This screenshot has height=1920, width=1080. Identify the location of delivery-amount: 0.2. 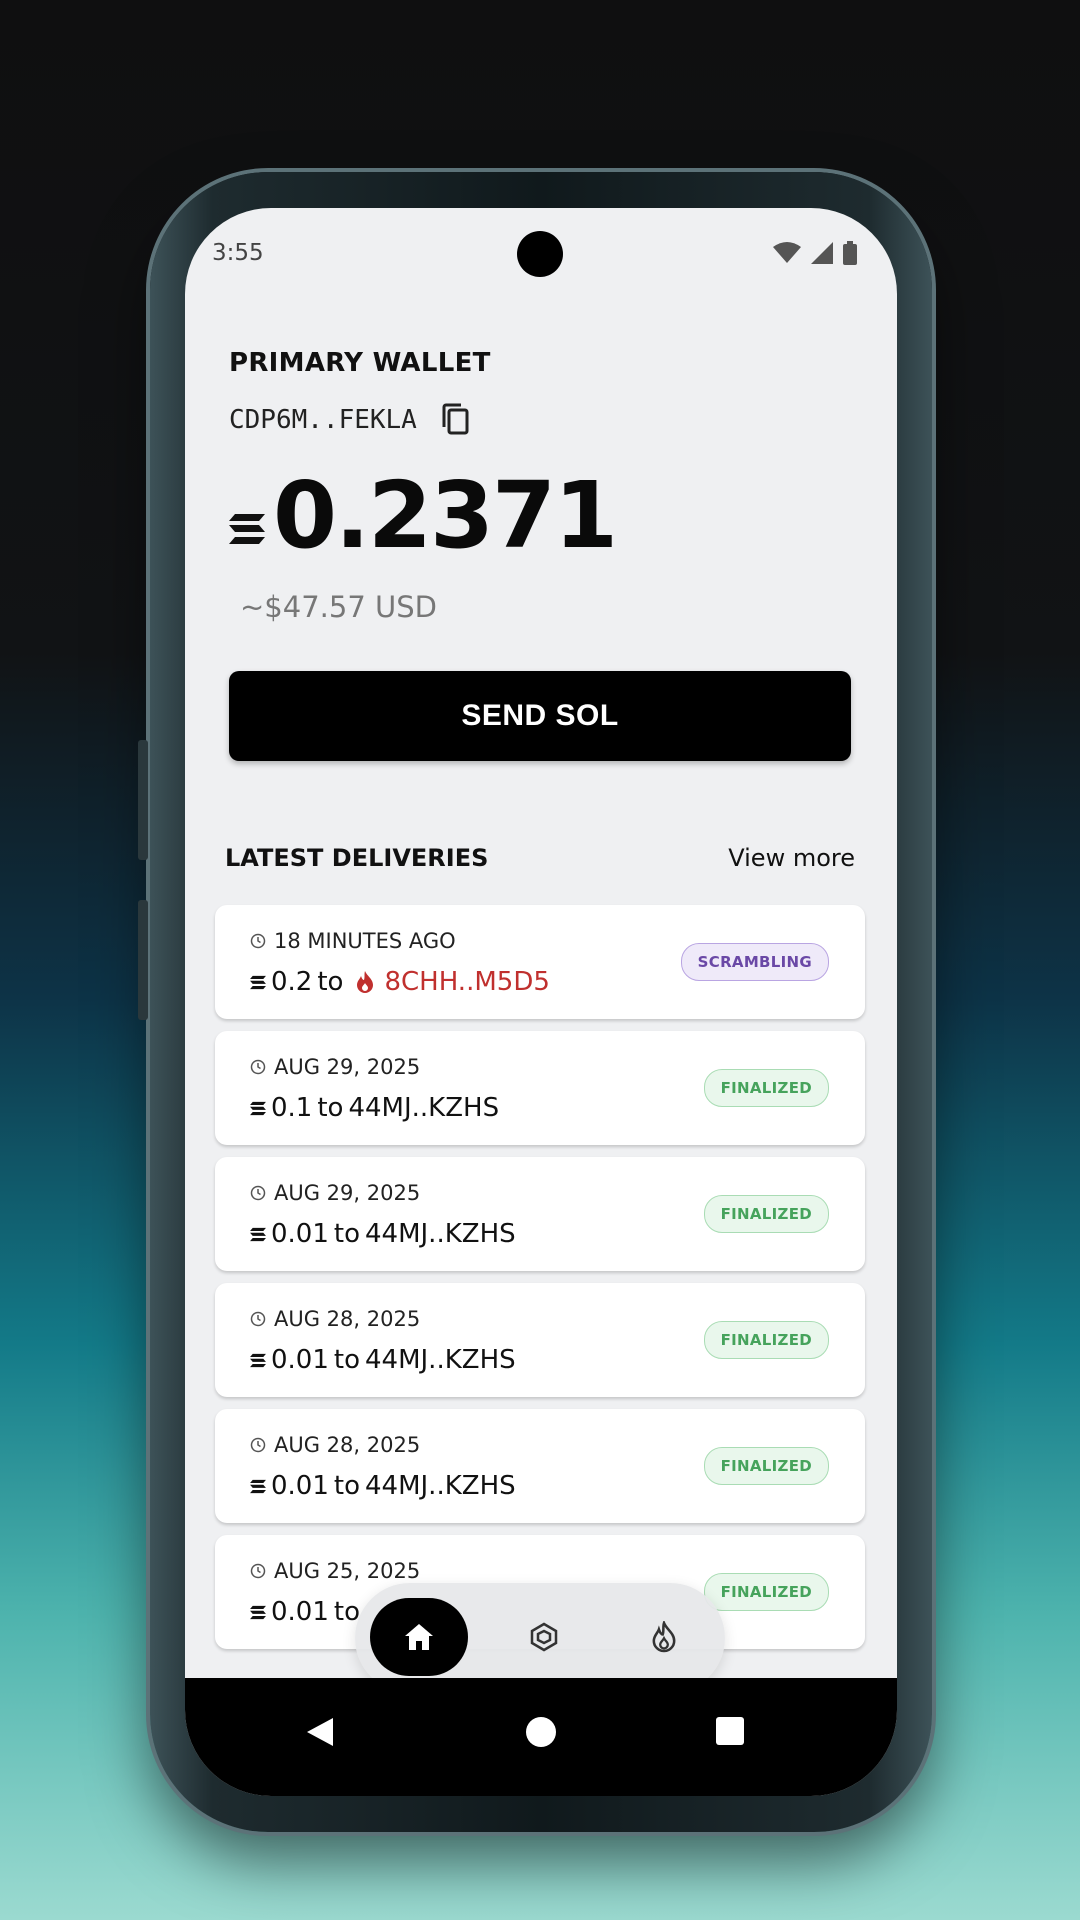
(292, 982).